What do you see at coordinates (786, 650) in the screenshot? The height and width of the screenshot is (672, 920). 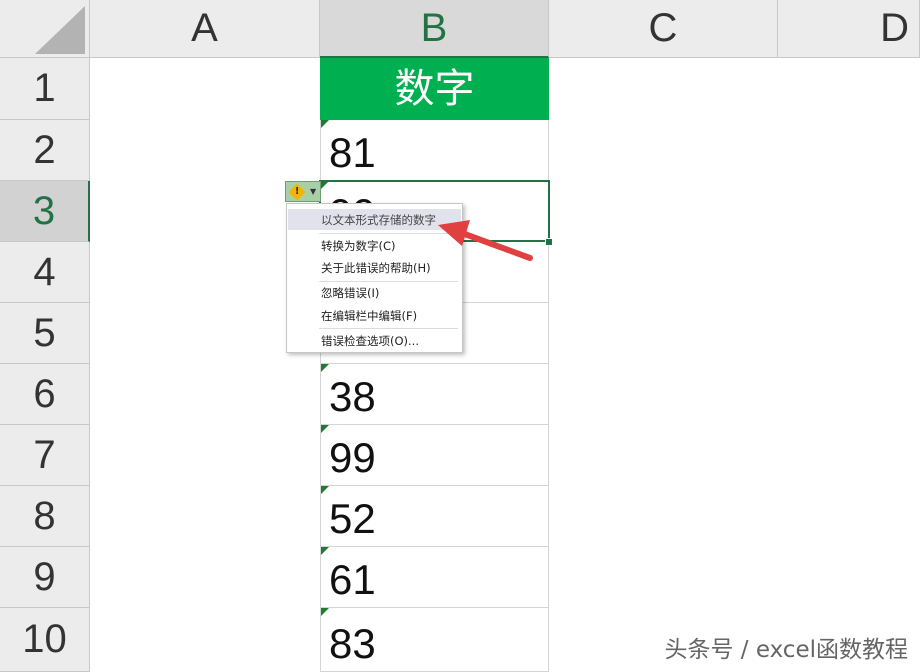 I see `watermark-text: 头条号 / excel函数教程` at bounding box center [786, 650].